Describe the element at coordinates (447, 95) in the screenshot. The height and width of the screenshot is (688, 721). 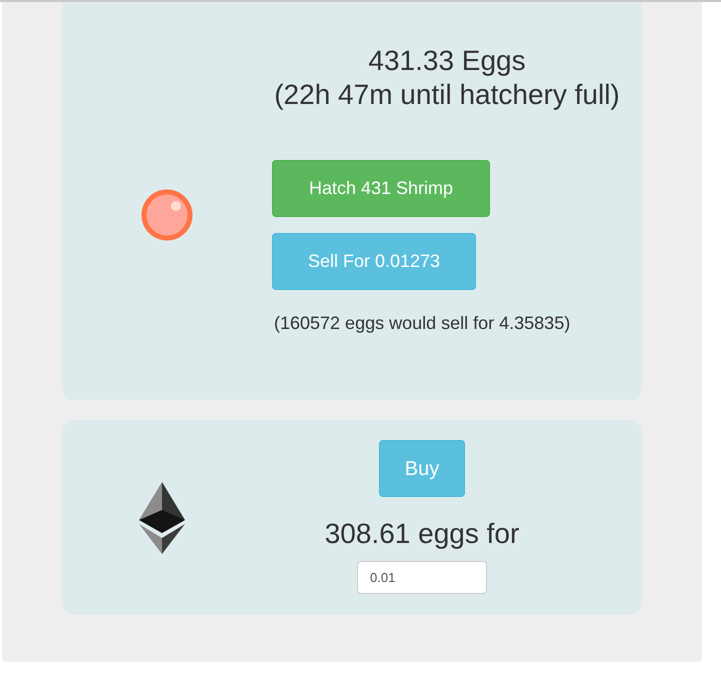
I see `hatchery-timer: (22h 47m until hatchery full)` at that location.